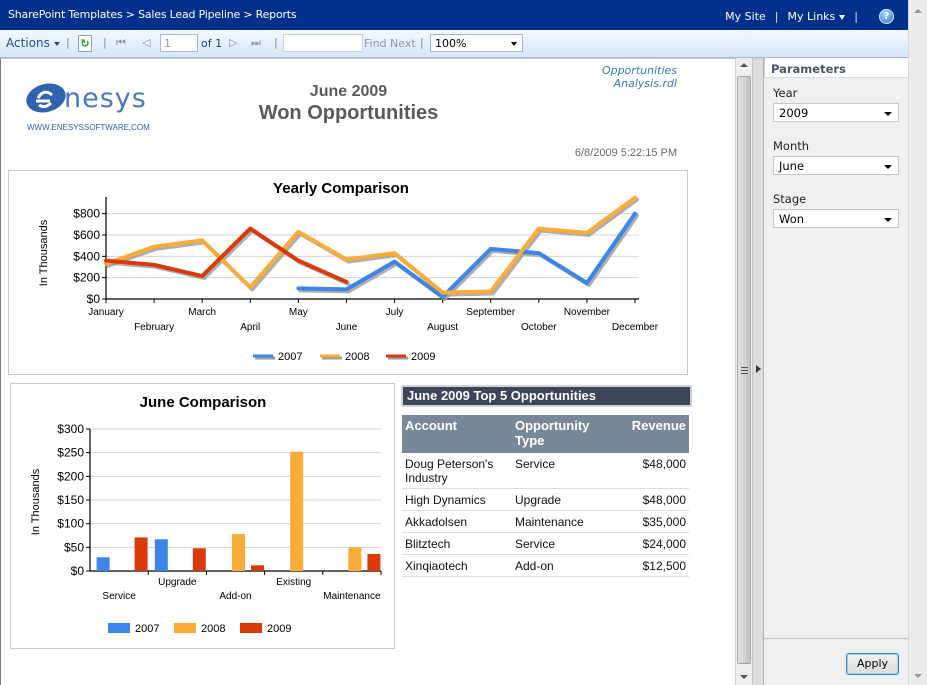 Image resolution: width=927 pixels, height=685 pixels. I want to click on x-tick-label: Upgrade, so click(177, 582).